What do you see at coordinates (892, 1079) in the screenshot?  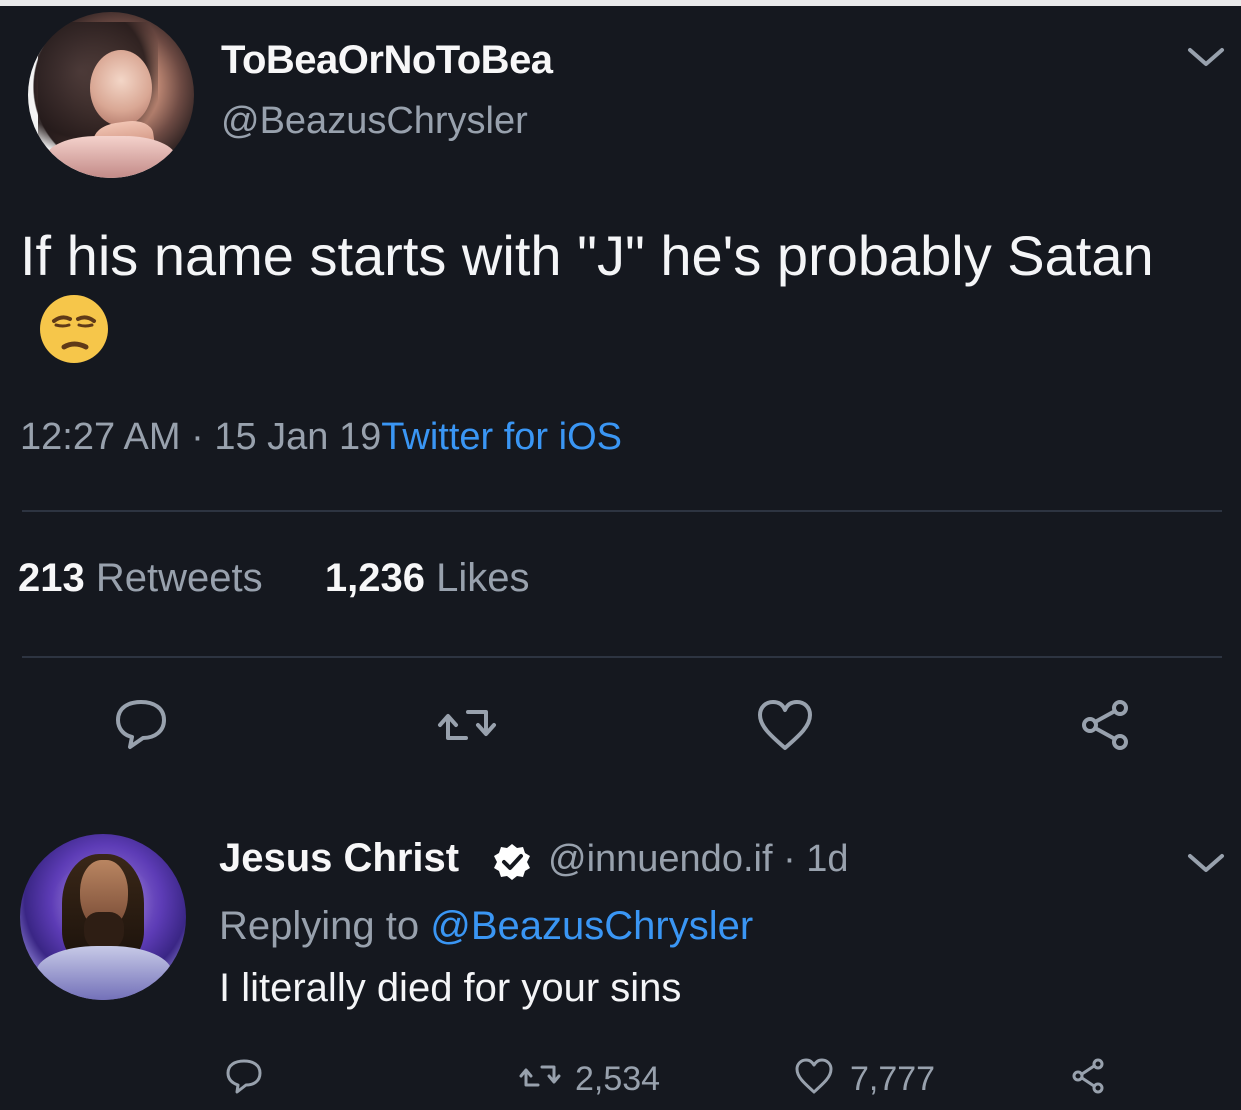 I see `reply-likes-count: 7,777` at bounding box center [892, 1079].